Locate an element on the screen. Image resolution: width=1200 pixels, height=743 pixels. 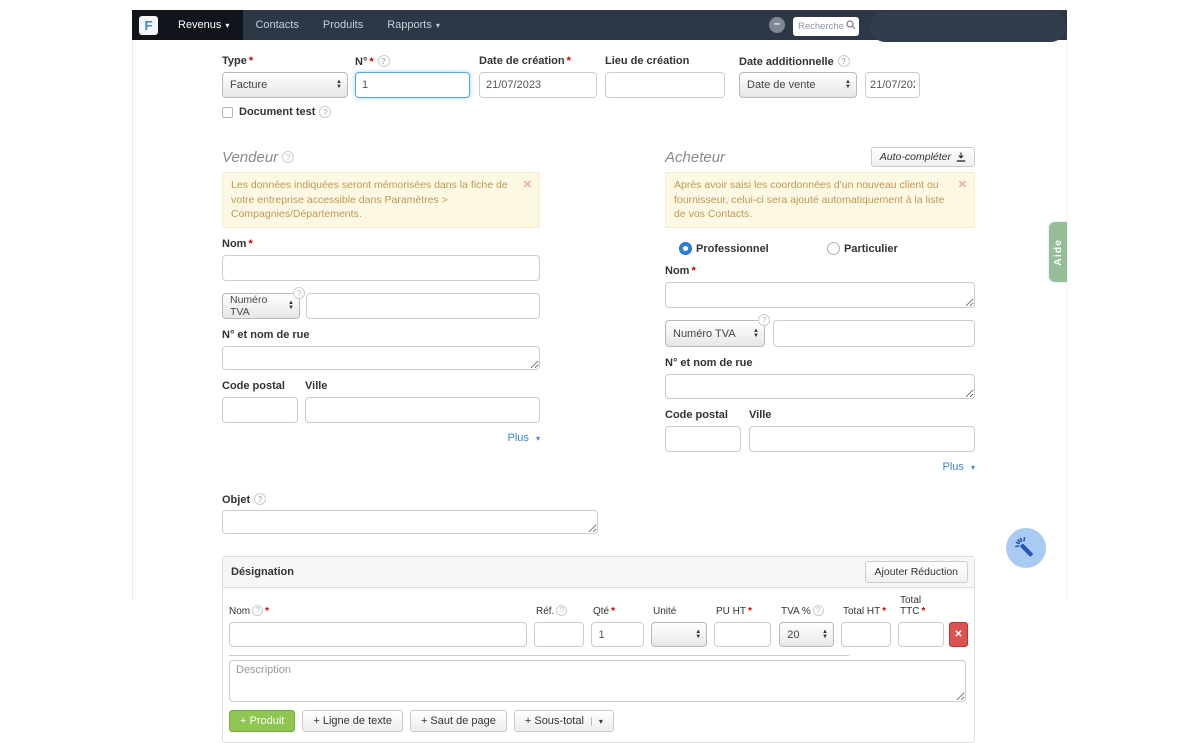
line-tva-select: 20 ▲ ▼ is located at coordinates (806, 635).